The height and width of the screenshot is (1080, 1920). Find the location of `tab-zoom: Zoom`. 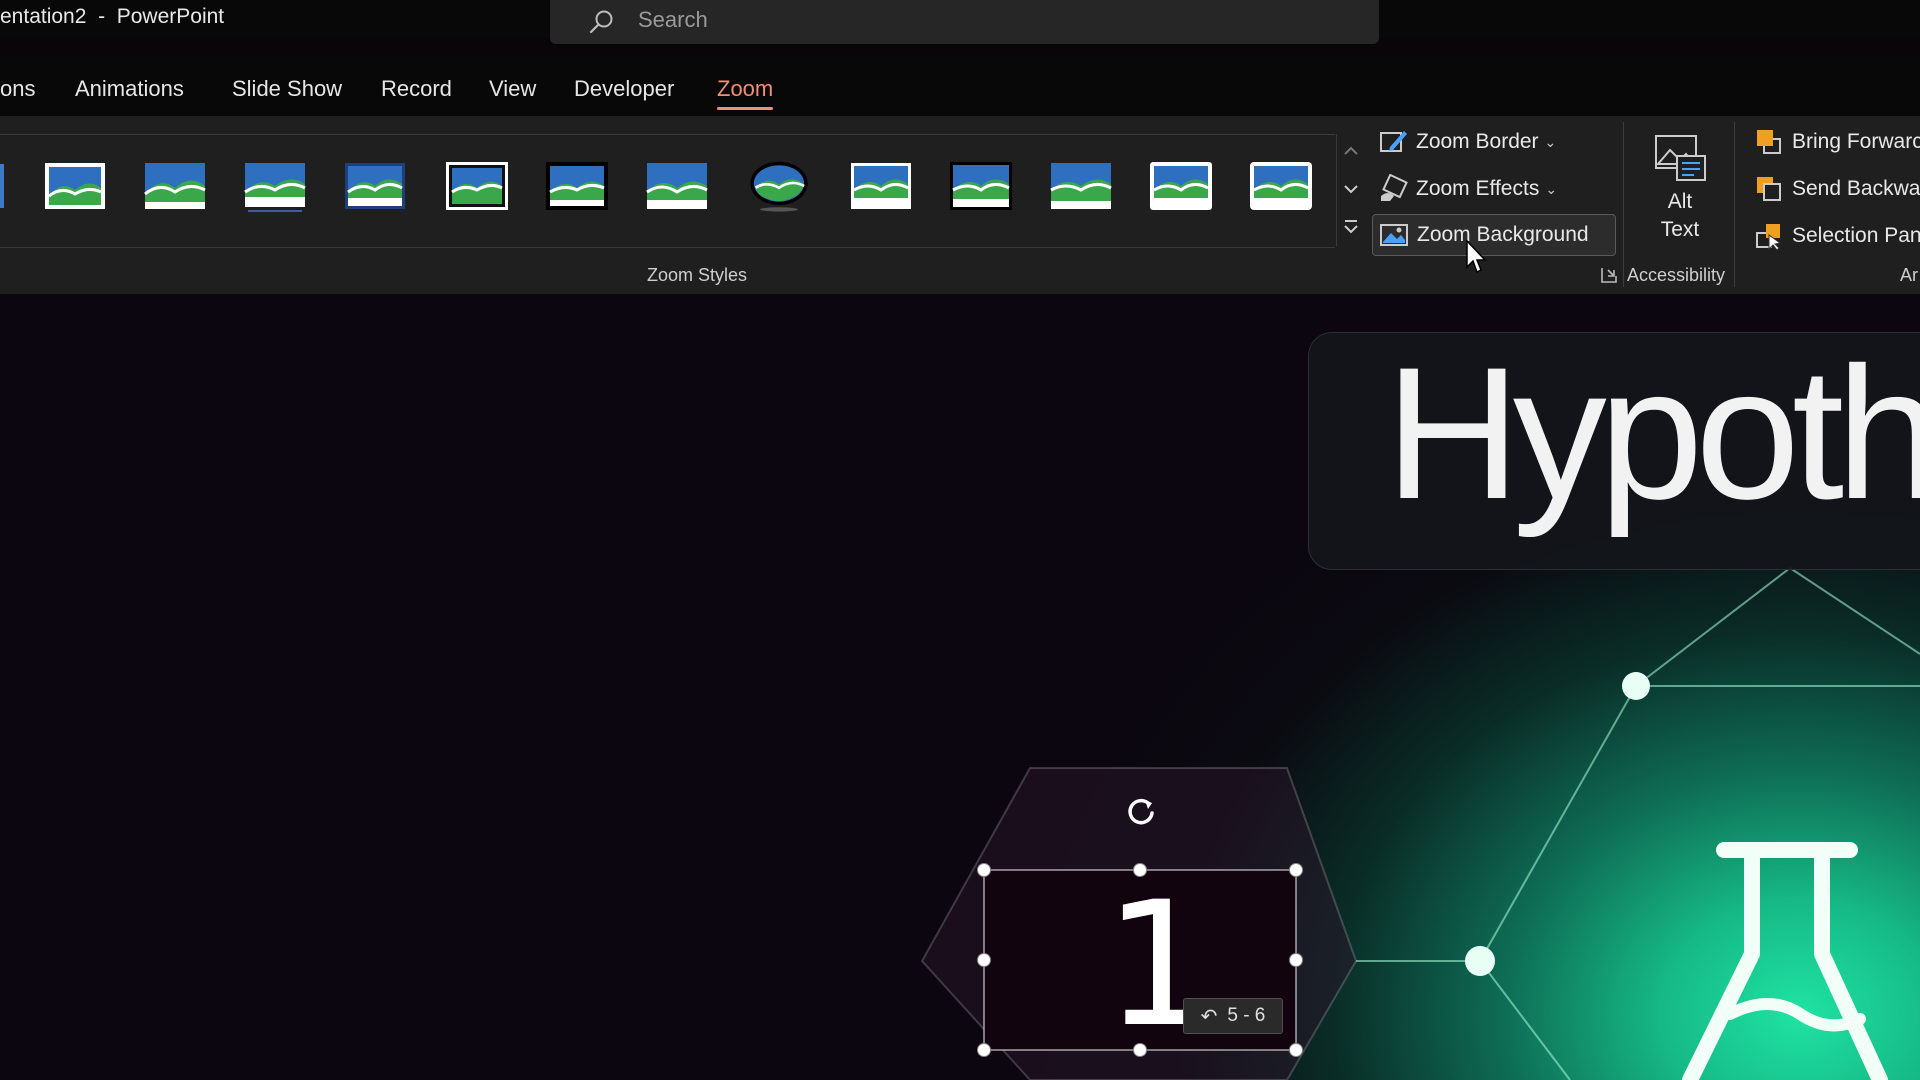

tab-zoom: Zoom is located at coordinates (745, 93).